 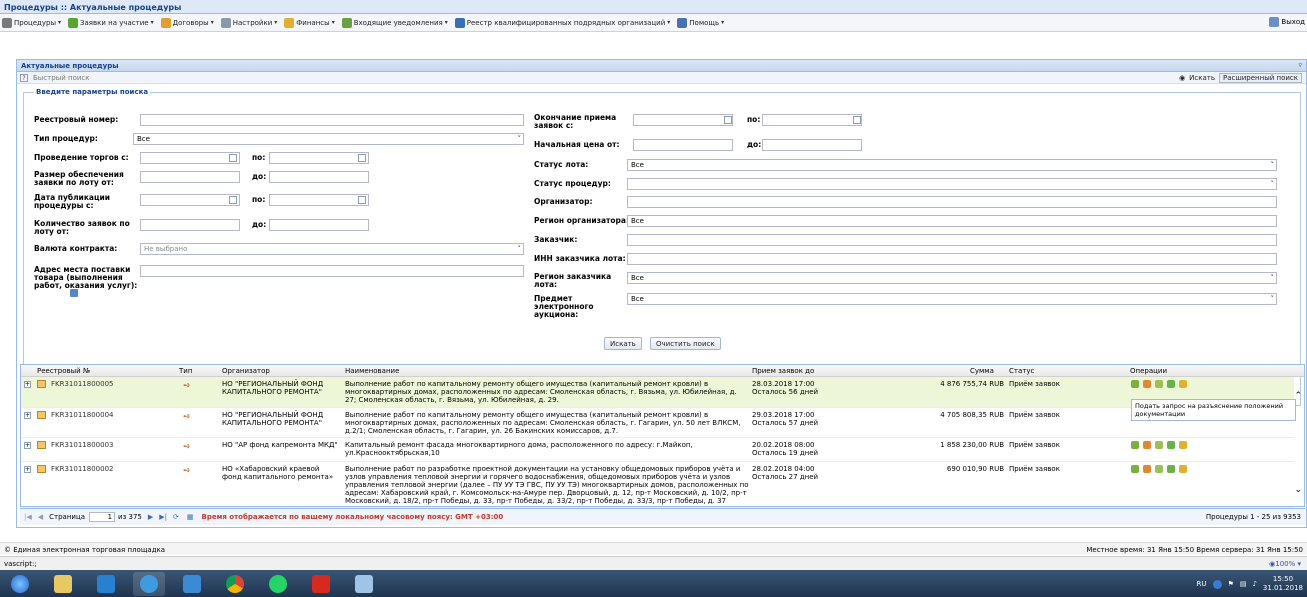 What do you see at coordinates (1287, 22) in the screenshot?
I see `exit-button: Выход` at bounding box center [1287, 22].